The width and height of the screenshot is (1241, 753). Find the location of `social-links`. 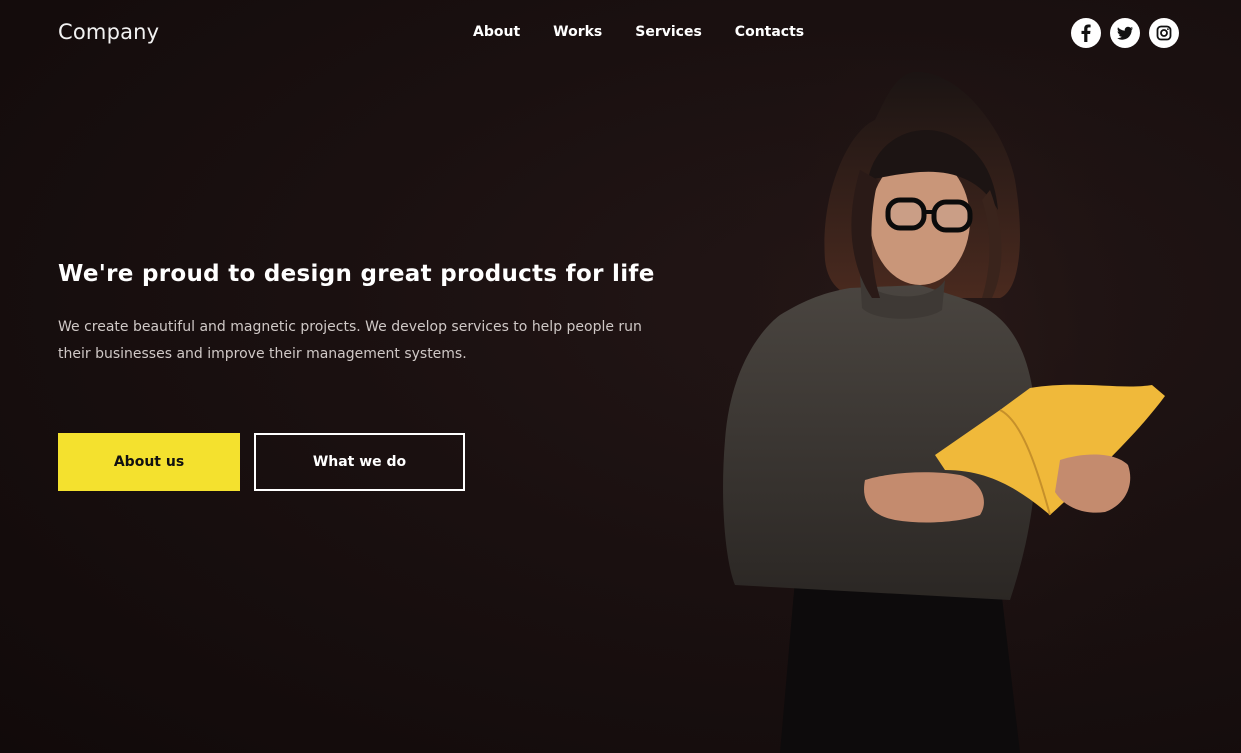

social-links is located at coordinates (1125, 33).